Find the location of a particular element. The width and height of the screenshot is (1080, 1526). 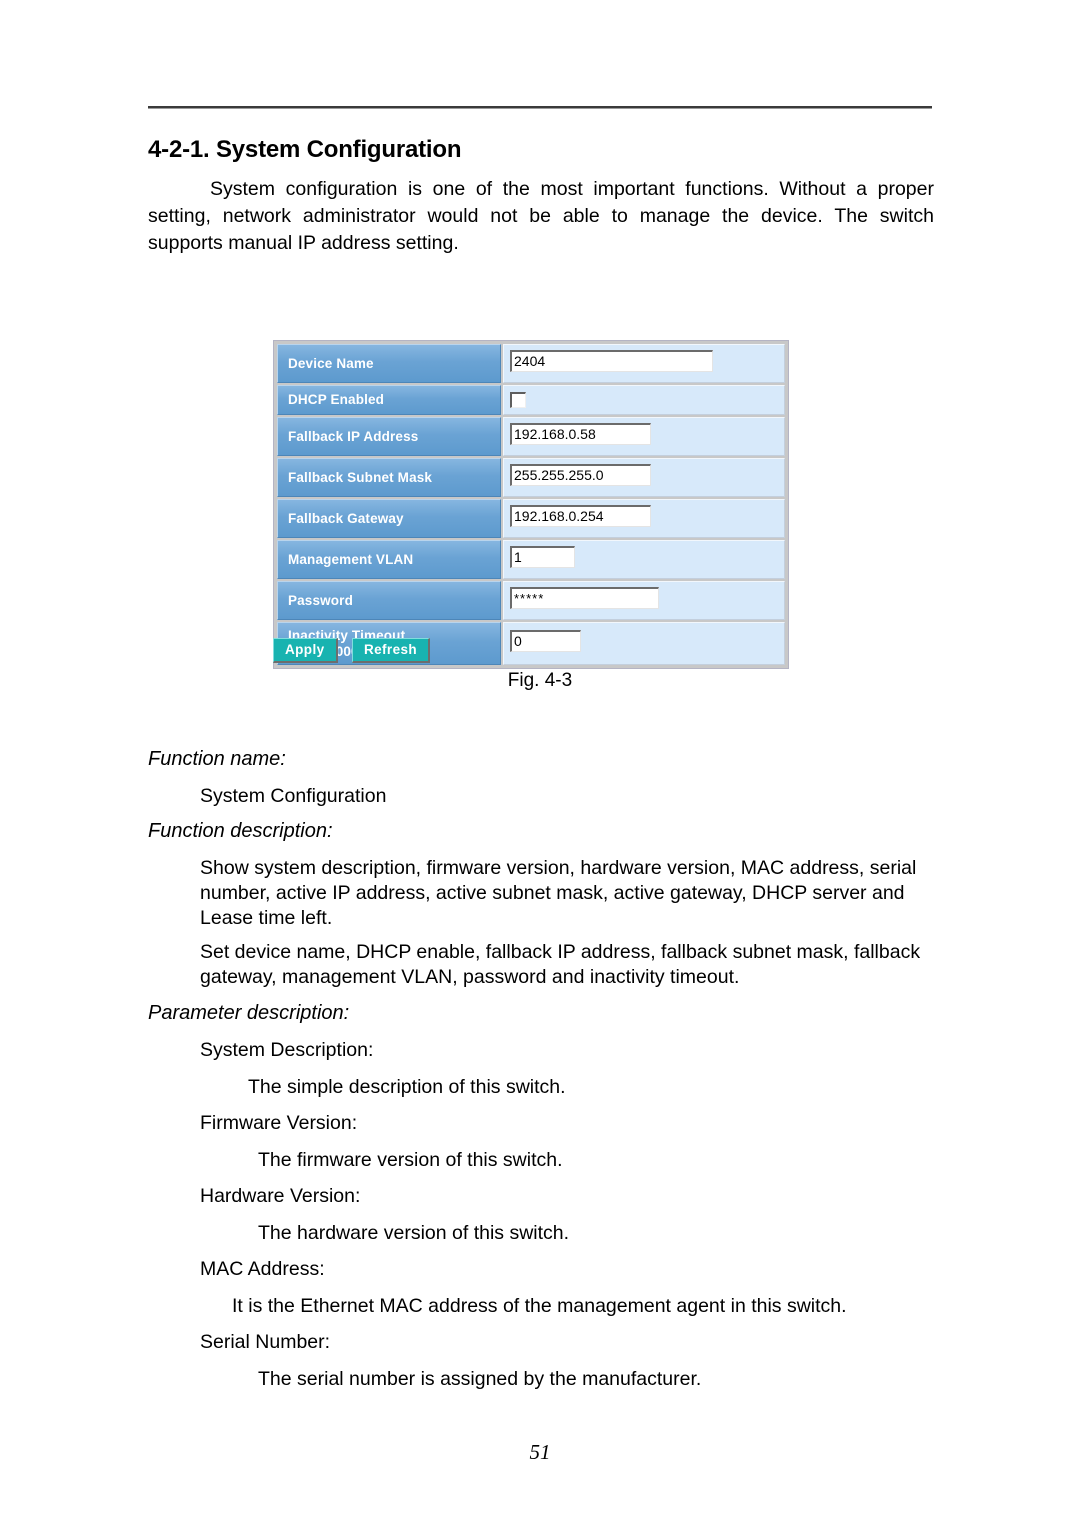

refresh-button: Refresh is located at coordinates (391, 650).